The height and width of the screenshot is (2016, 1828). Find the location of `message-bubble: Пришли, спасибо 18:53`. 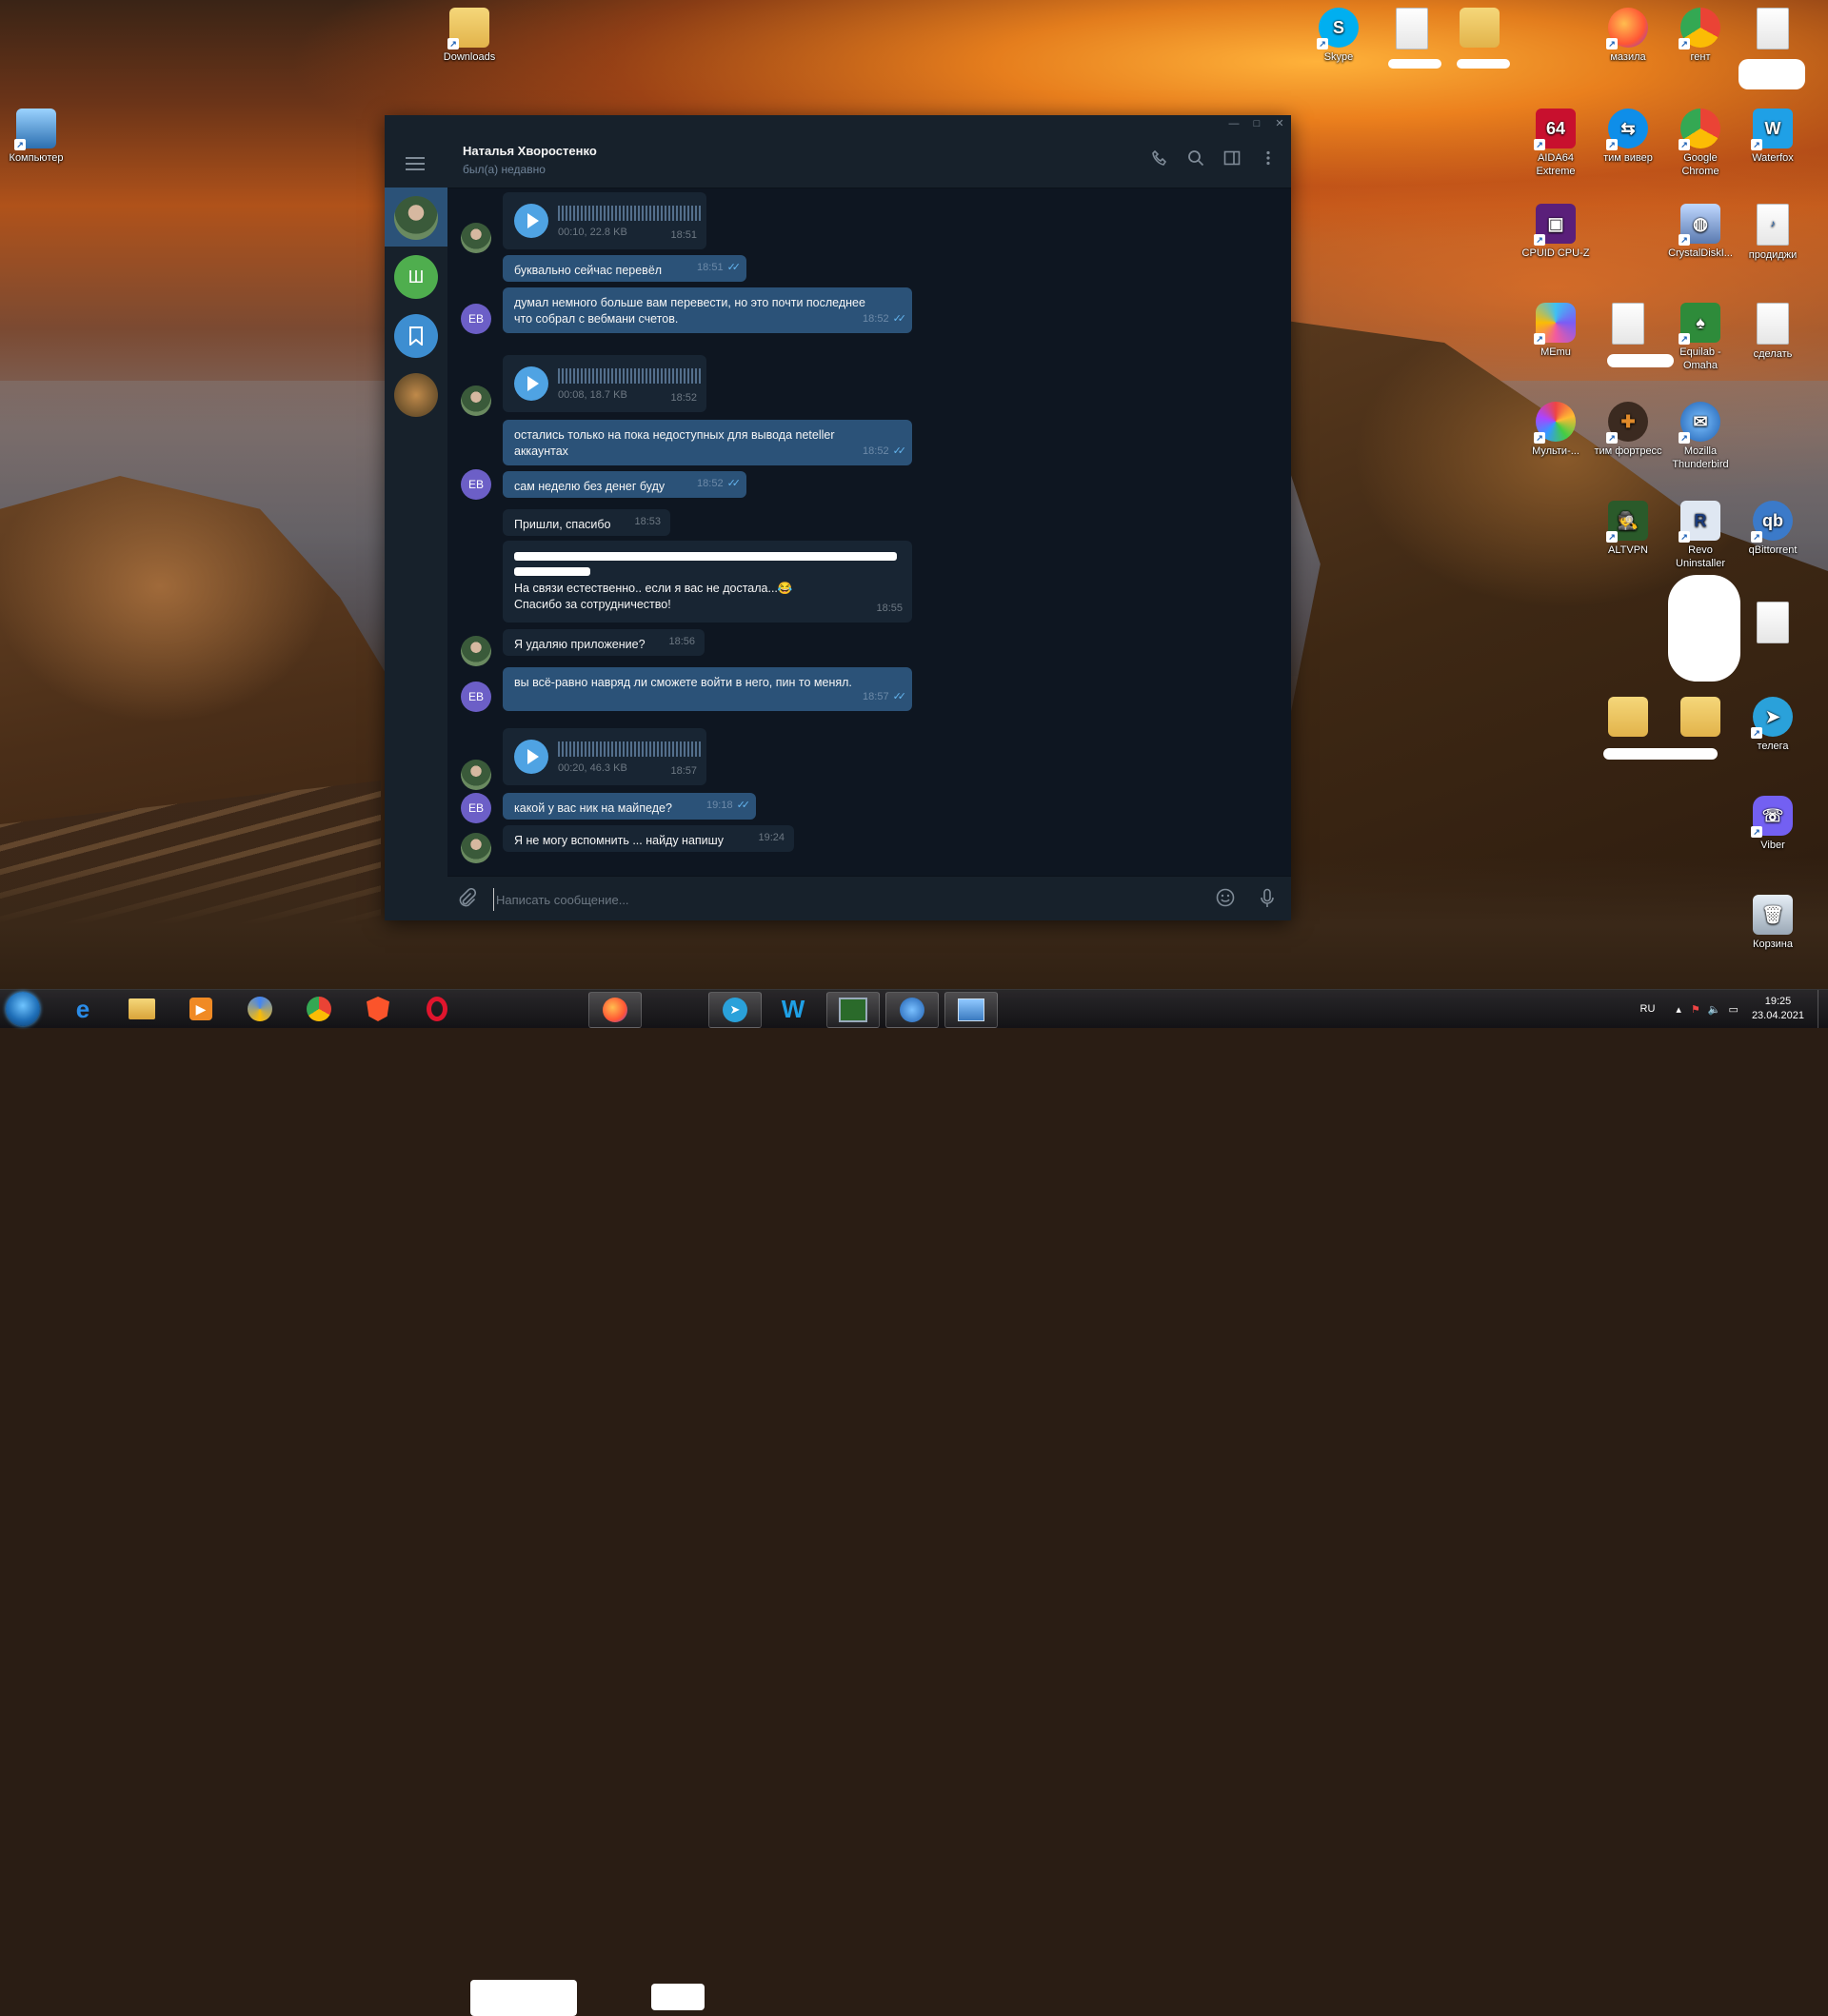

message-bubble: Пришли, спасибо 18:53 is located at coordinates (586, 522).